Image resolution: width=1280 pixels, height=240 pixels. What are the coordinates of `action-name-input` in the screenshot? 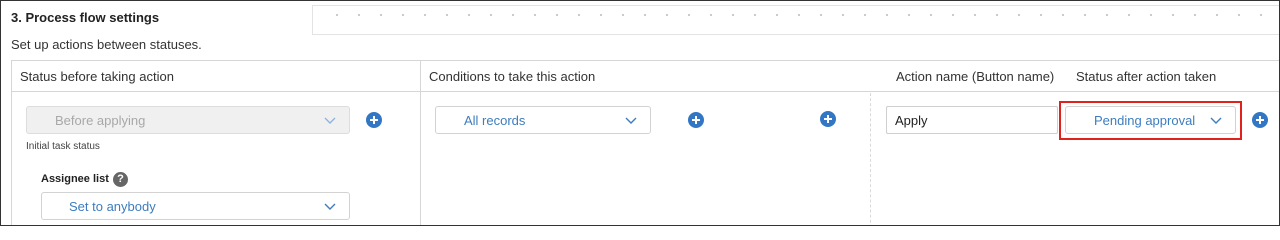 It's located at (972, 120).